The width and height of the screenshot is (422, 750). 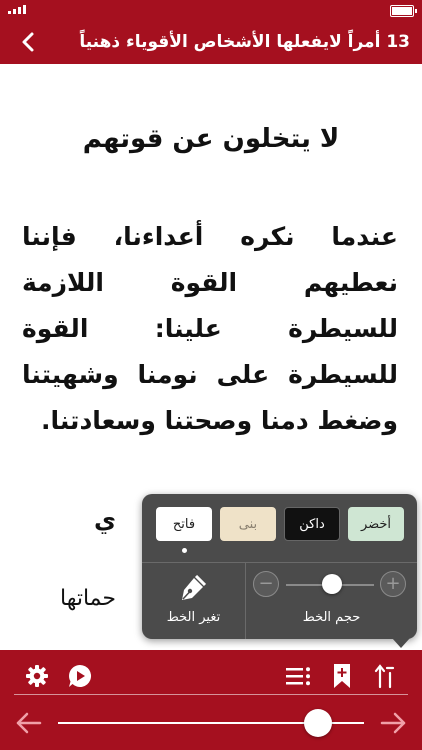 What do you see at coordinates (401, 643) in the screenshot?
I see `popover-arrow` at bounding box center [401, 643].